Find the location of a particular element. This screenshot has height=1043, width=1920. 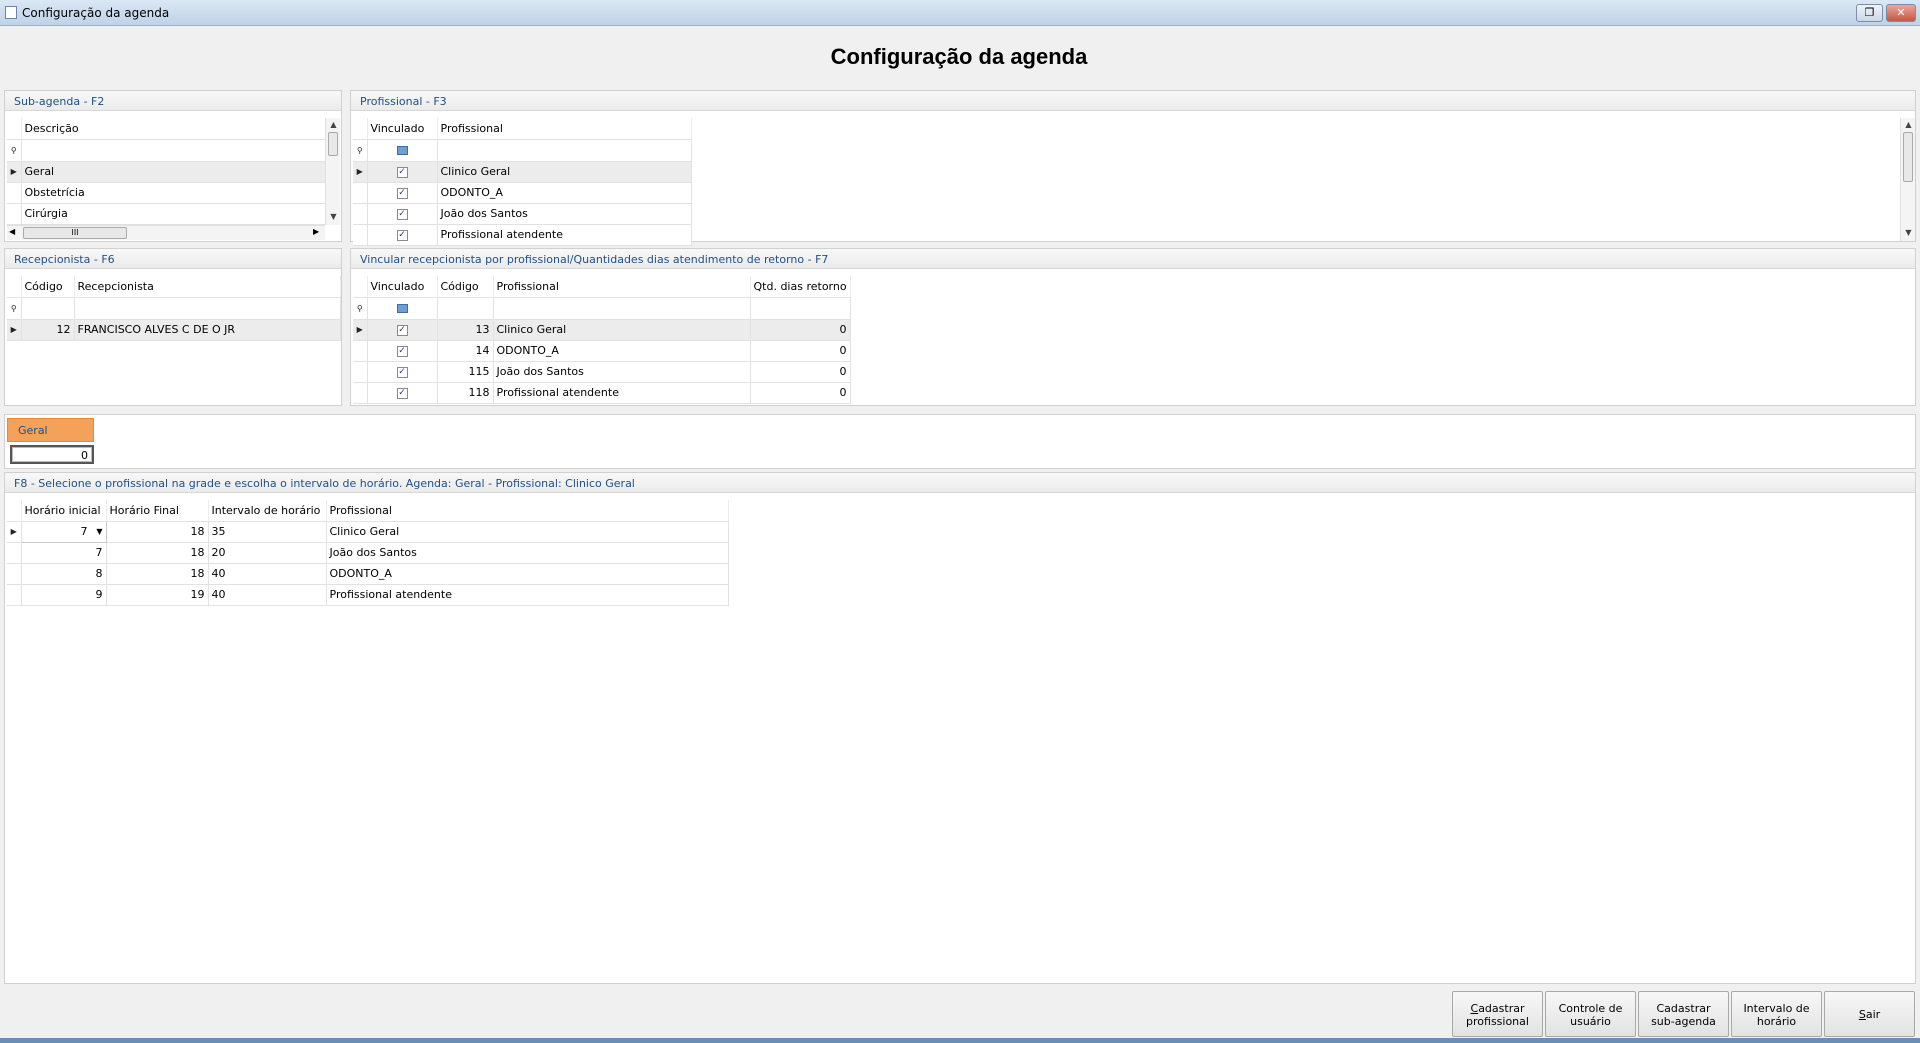

table-row: ✓ 14 ODONTO_A 0 is located at coordinates (602, 351).